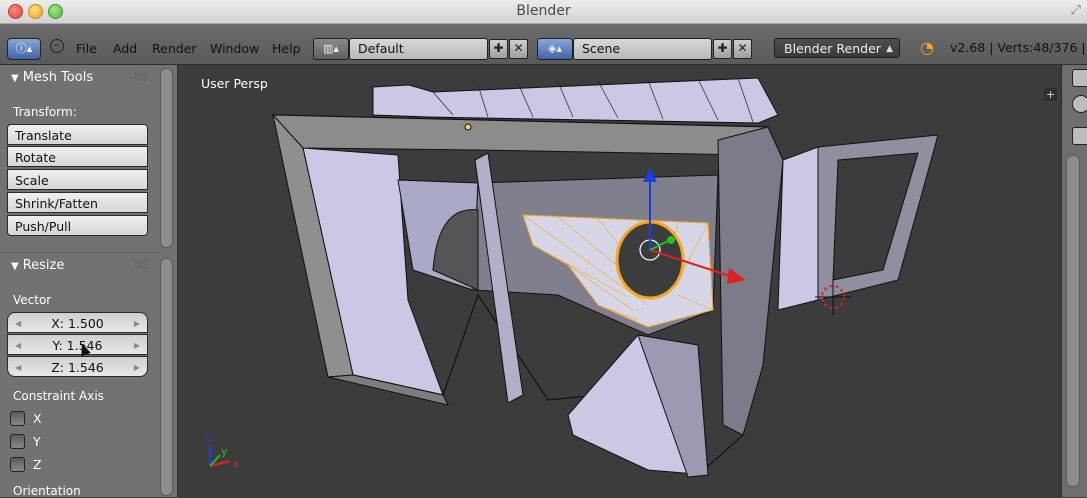 The width and height of the screenshot is (1087, 498). I want to click on constraint-x-label: X, so click(37, 418).